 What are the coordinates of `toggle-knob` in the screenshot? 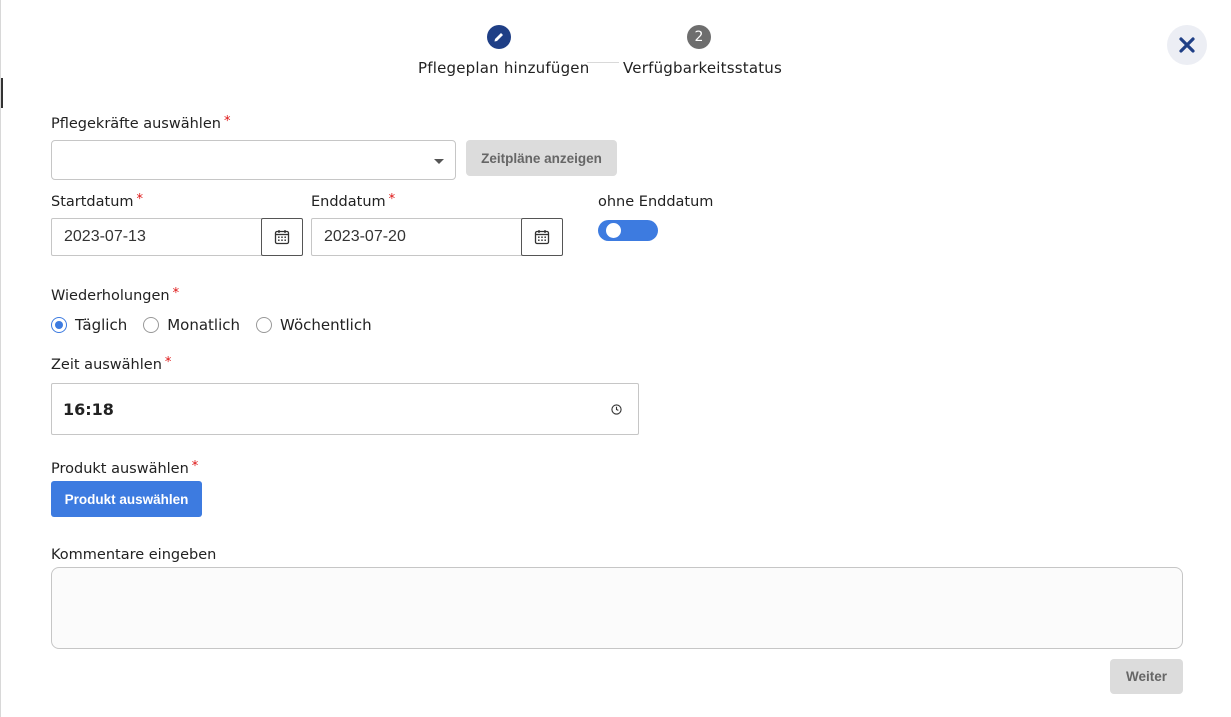 It's located at (613, 230).